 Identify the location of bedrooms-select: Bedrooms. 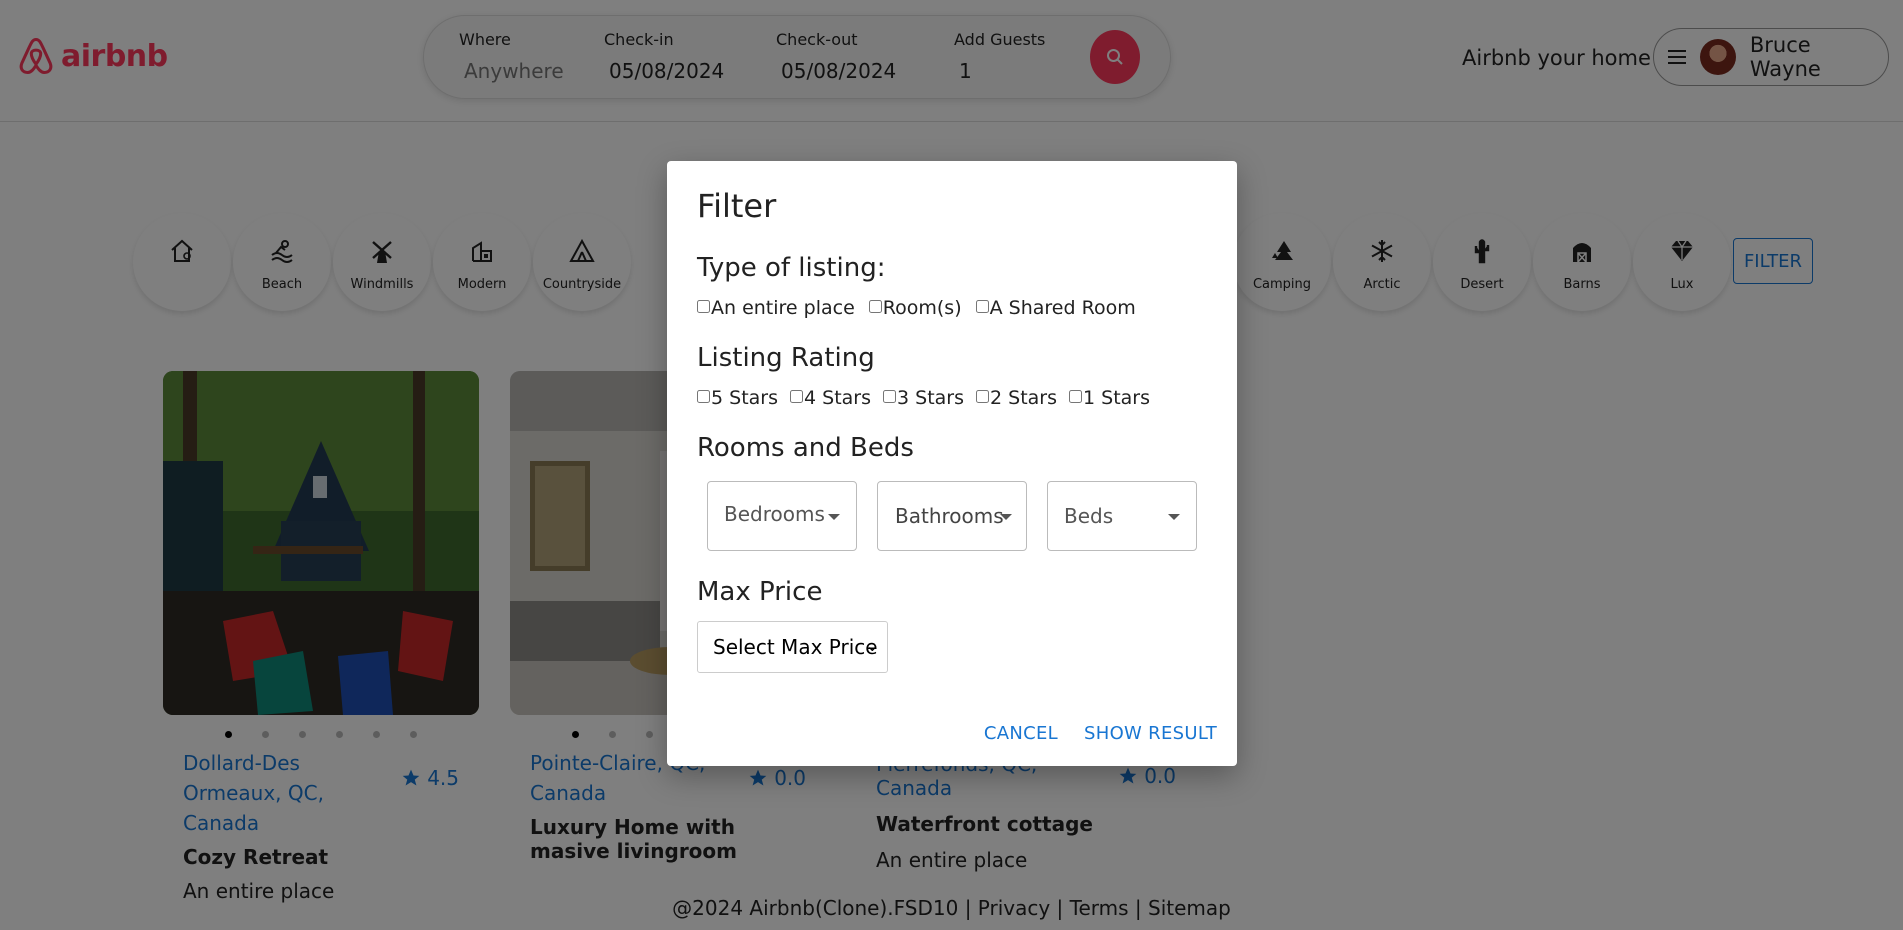
(782, 516).